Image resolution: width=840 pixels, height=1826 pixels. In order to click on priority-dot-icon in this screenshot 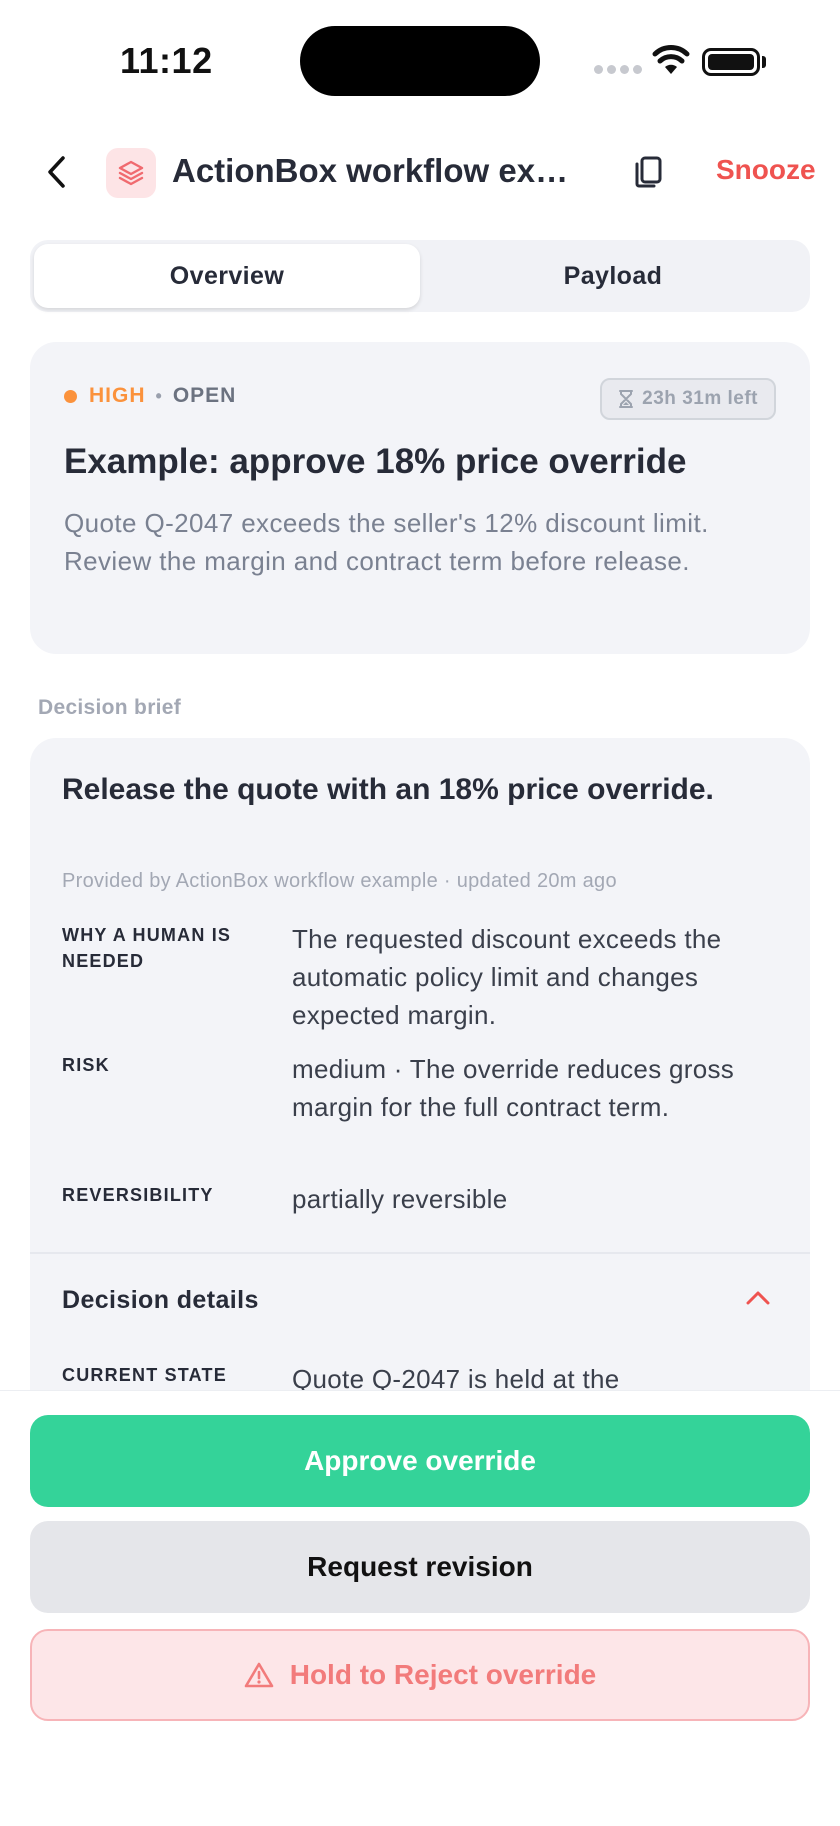, I will do `click(70, 396)`.